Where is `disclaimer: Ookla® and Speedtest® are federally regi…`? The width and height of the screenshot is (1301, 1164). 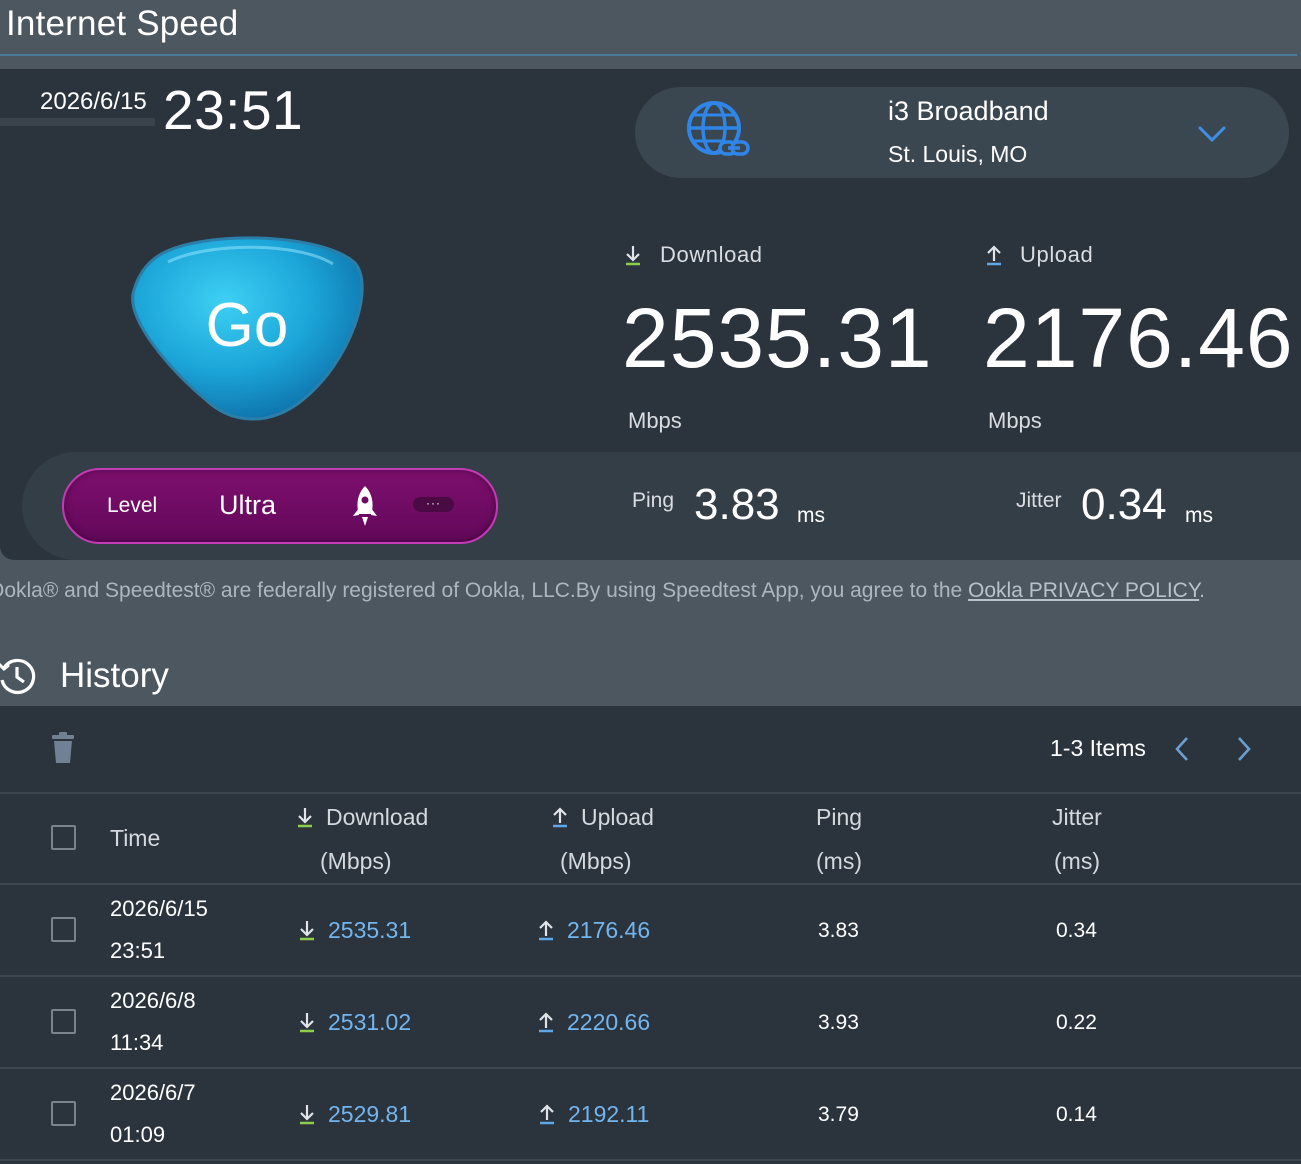 disclaimer: Ookla® and Speedtest® are federally regi… is located at coordinates (650, 591).